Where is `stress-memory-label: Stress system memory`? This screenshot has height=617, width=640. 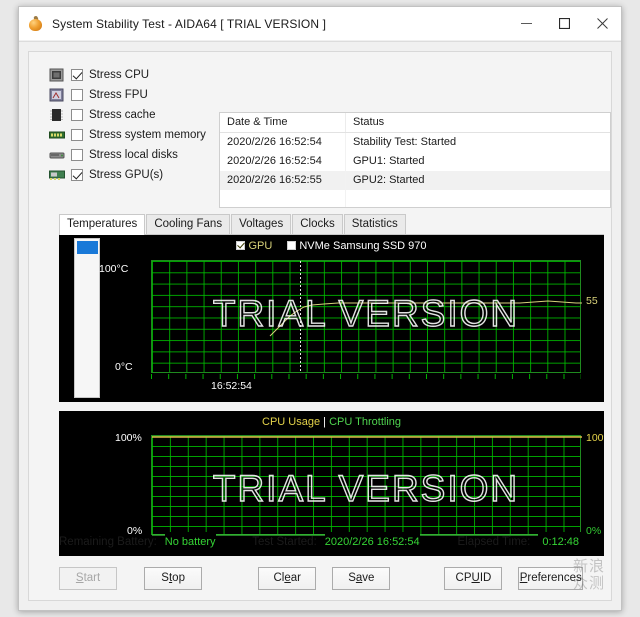
stress-memory-label: Stress system memory is located at coordinates (147, 135).